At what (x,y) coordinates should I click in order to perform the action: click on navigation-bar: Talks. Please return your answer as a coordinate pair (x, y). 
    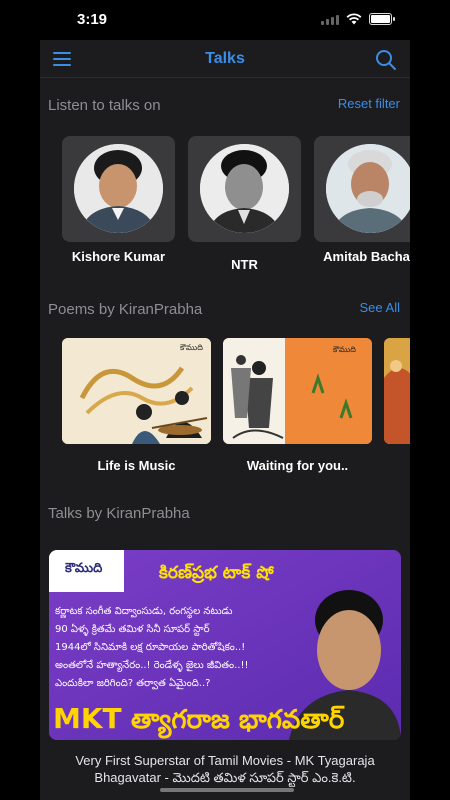
    Looking at the image, I should click on (225, 59).